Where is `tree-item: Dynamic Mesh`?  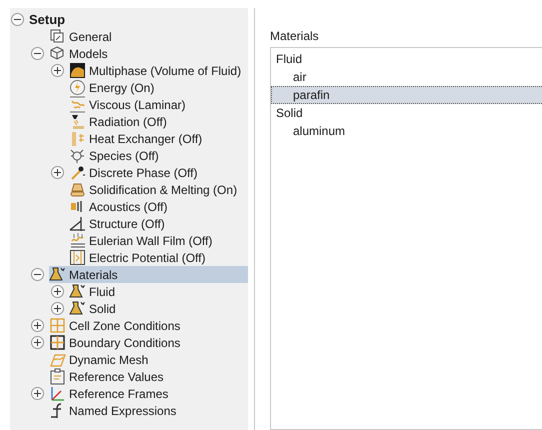 tree-item: Dynamic Mesh is located at coordinates (100, 359).